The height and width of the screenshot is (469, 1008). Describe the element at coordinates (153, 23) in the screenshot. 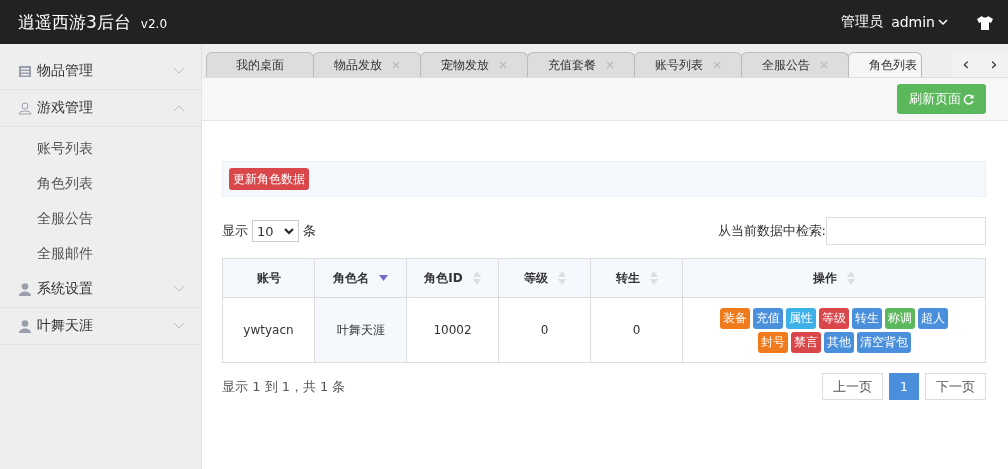

I see `version-label: v2.0` at that location.